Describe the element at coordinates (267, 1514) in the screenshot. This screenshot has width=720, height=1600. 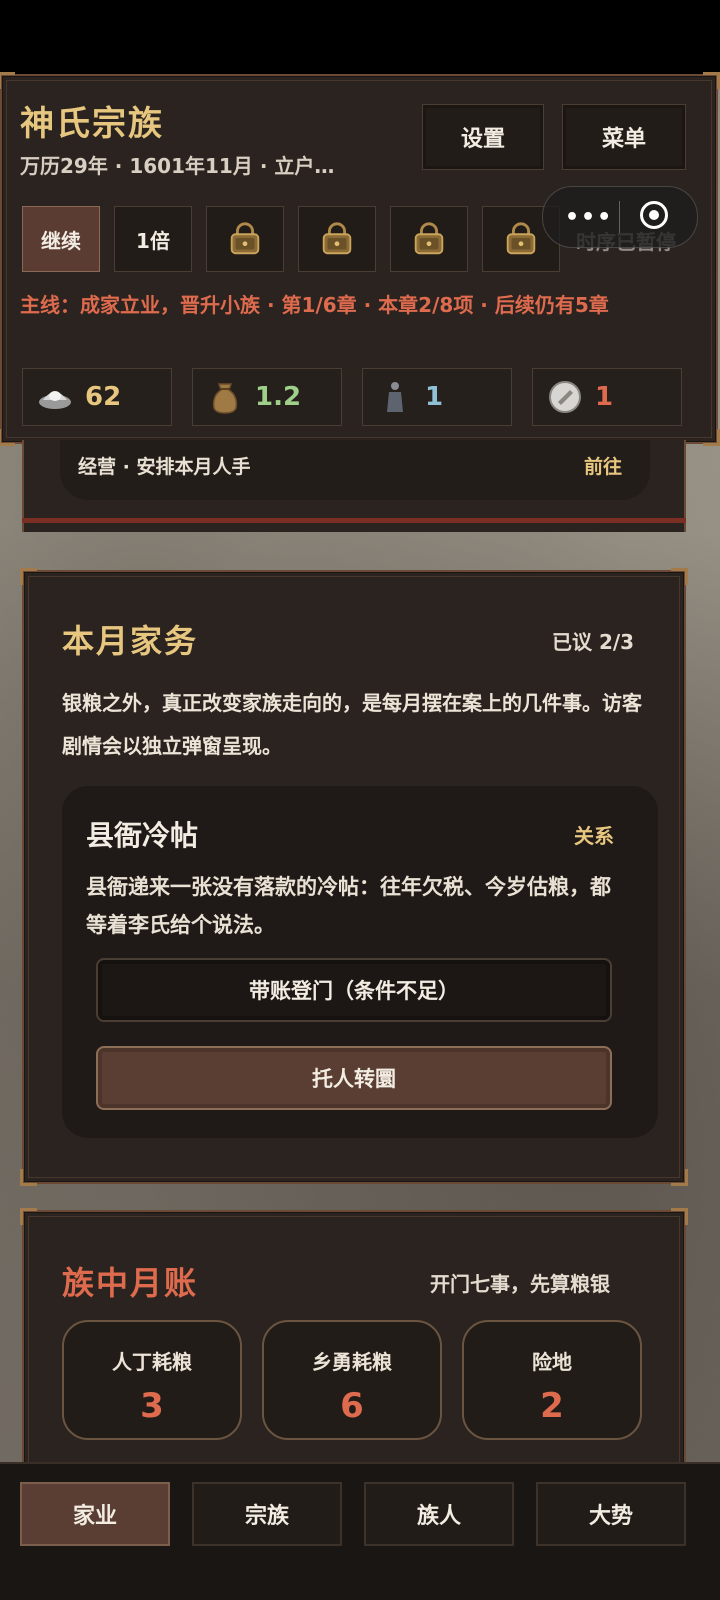
I see `nav-tab-clan: 宗族` at that location.